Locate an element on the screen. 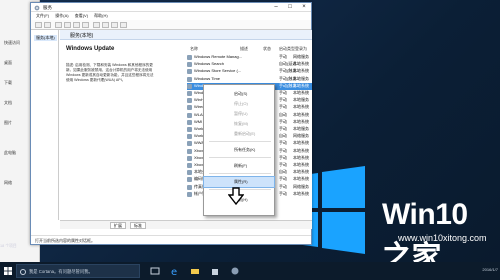 The image size is (500, 280). context-menu-item: 停止(O) is located at coordinates (239, 104).